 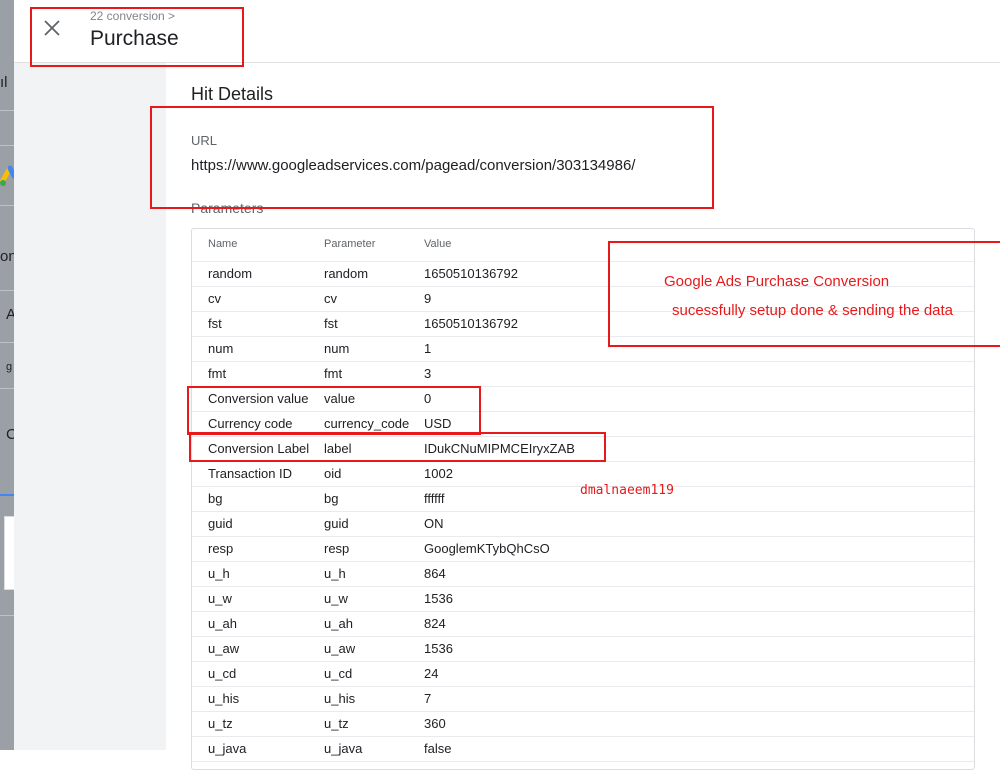 I want to click on param-name: u_aw, so click(x=224, y=648).